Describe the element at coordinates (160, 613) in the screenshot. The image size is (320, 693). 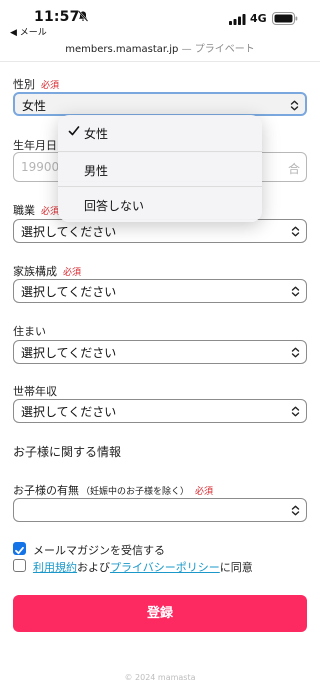
I see `register-button: 登録` at that location.